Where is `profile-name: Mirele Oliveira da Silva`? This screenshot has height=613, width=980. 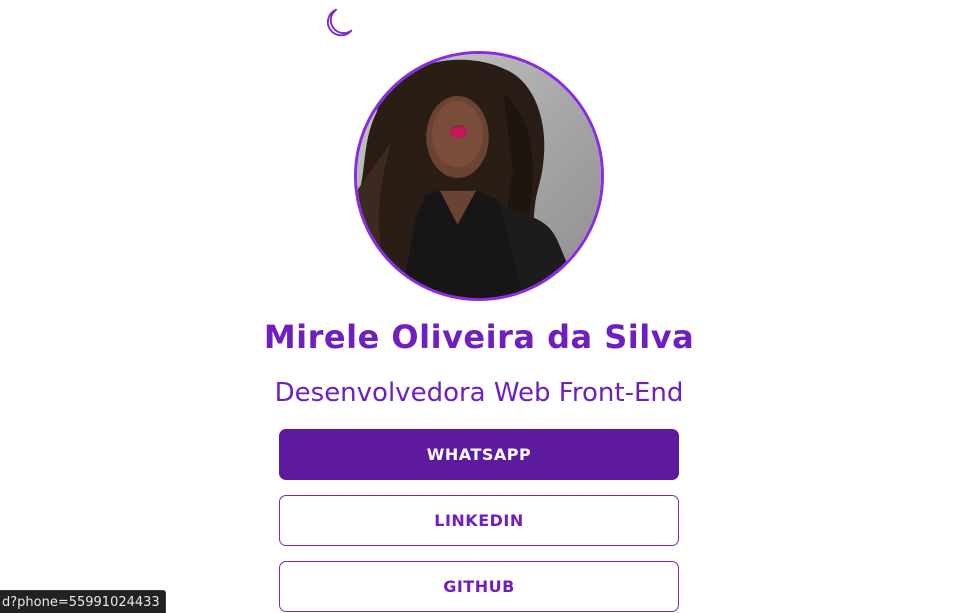 profile-name: Mirele Oliveira da Silva is located at coordinates (479, 337).